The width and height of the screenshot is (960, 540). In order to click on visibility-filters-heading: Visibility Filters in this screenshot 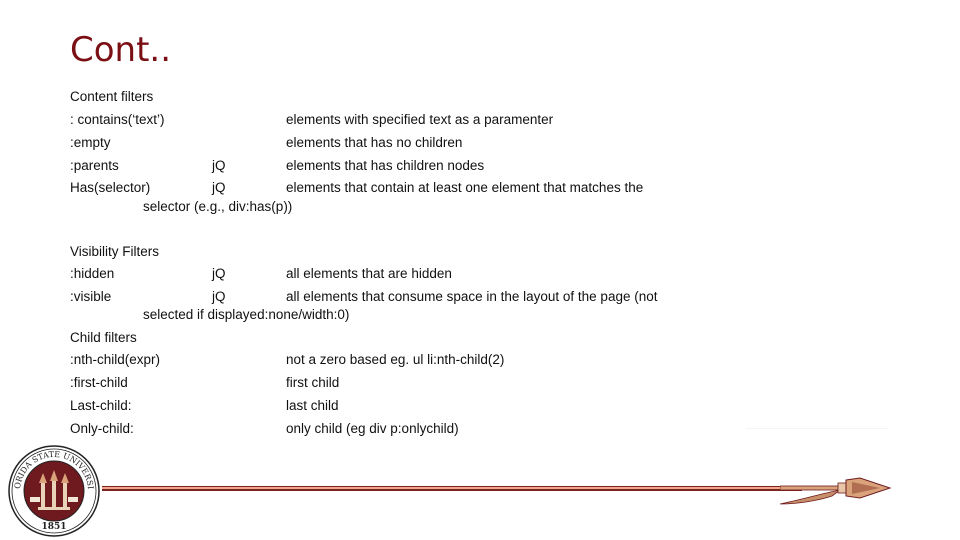, I will do `click(115, 251)`.